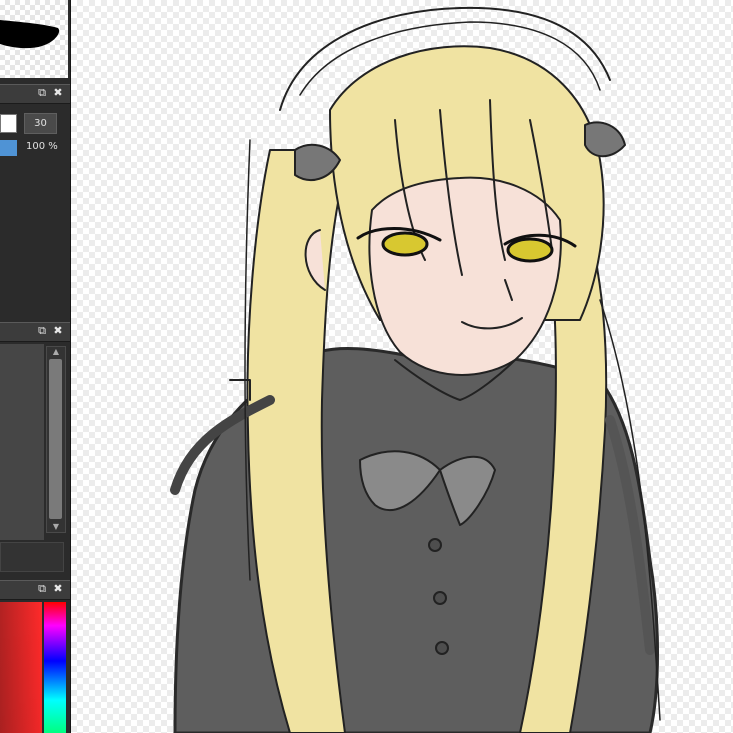  Describe the element at coordinates (8, 123) in the screenshot. I see `brush-size-swatch` at that location.